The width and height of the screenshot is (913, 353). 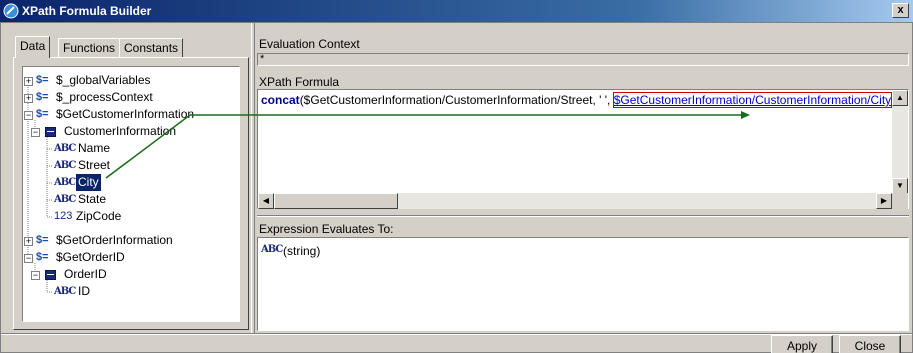 What do you see at coordinates (870, 344) in the screenshot?
I see `close-button: Close` at bounding box center [870, 344].